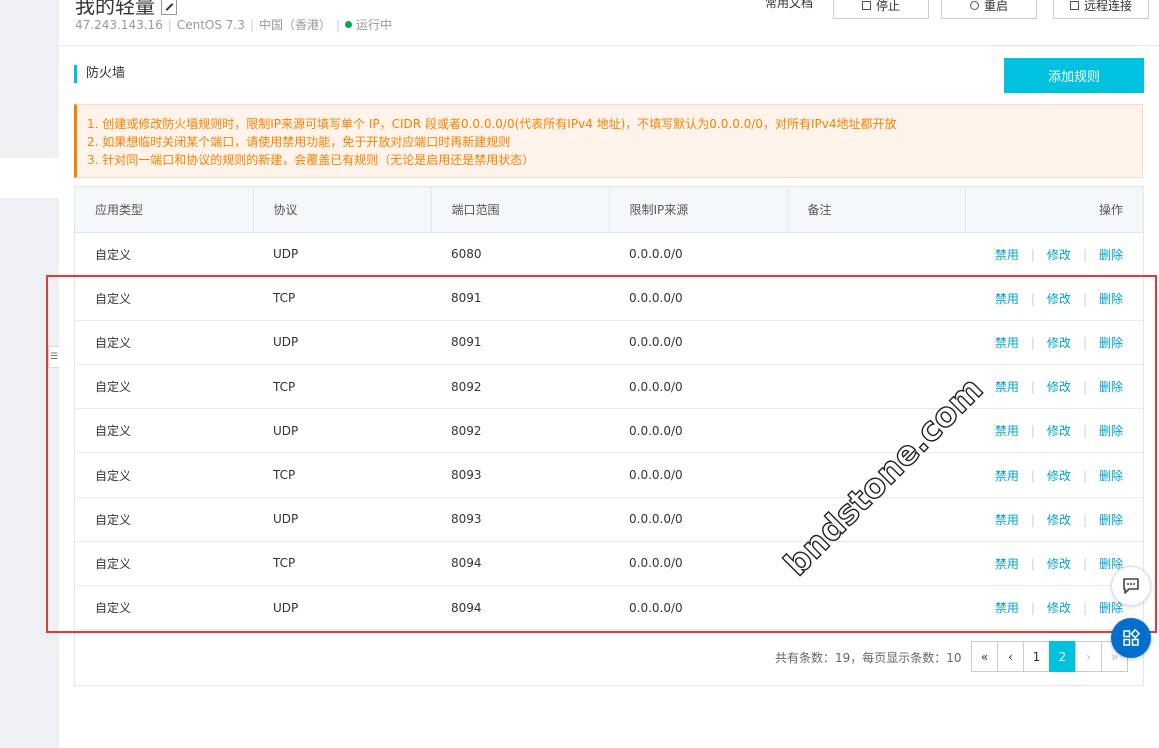  Describe the element at coordinates (210, 25) in the screenshot. I see `instance-os: CentOS 7.3` at that location.